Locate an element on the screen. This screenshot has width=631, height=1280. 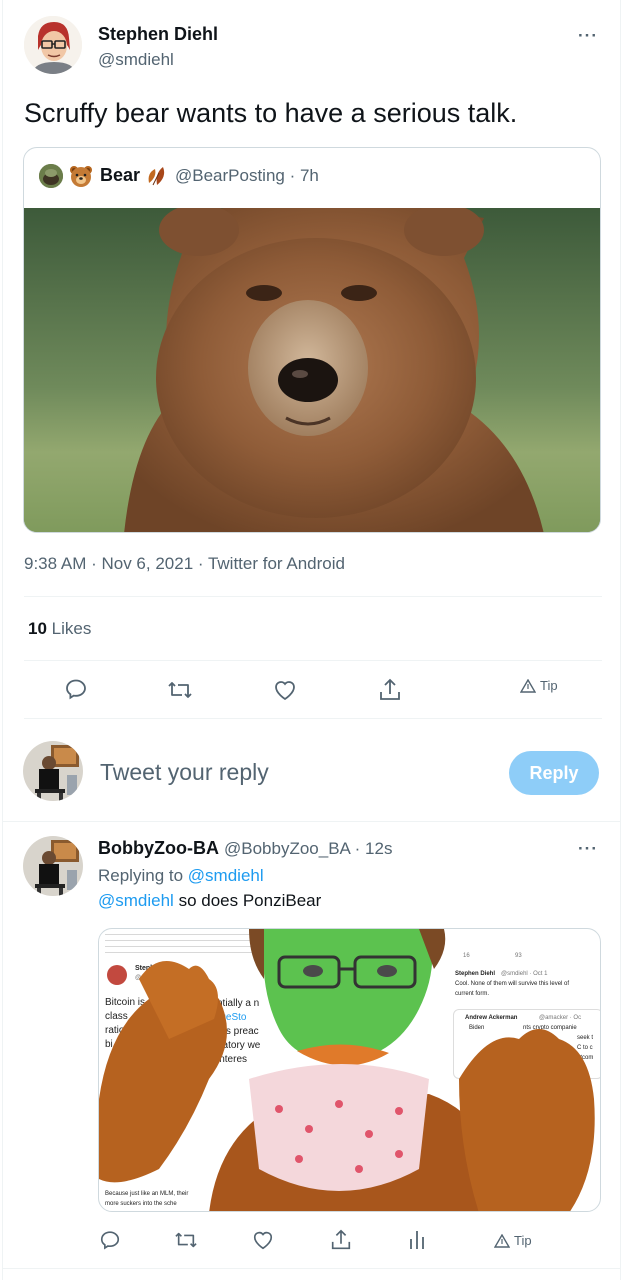
reply-button: Reply is located at coordinates (554, 773).